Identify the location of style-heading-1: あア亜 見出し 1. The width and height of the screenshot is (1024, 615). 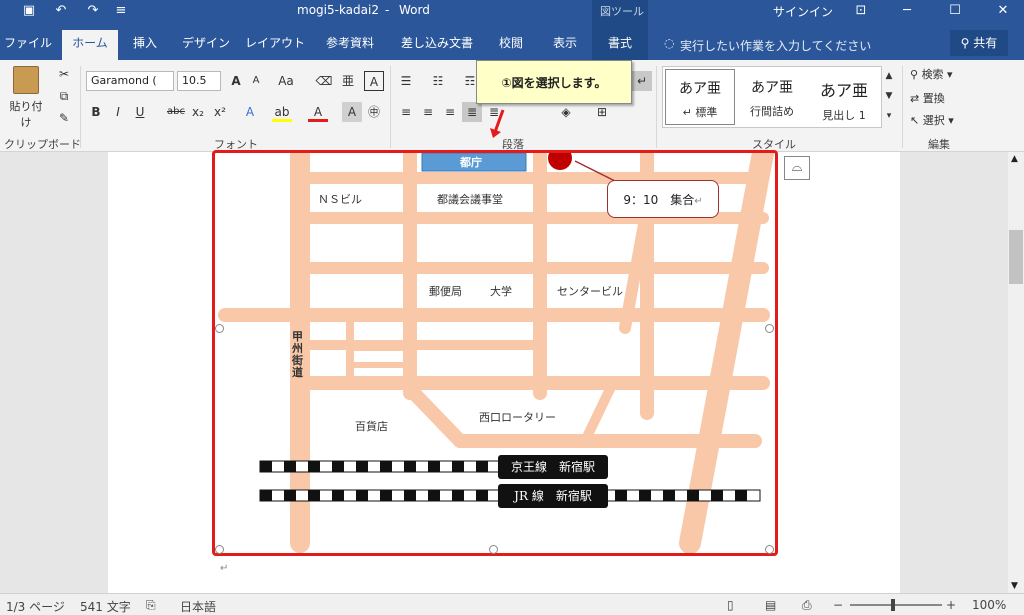
(844, 97).